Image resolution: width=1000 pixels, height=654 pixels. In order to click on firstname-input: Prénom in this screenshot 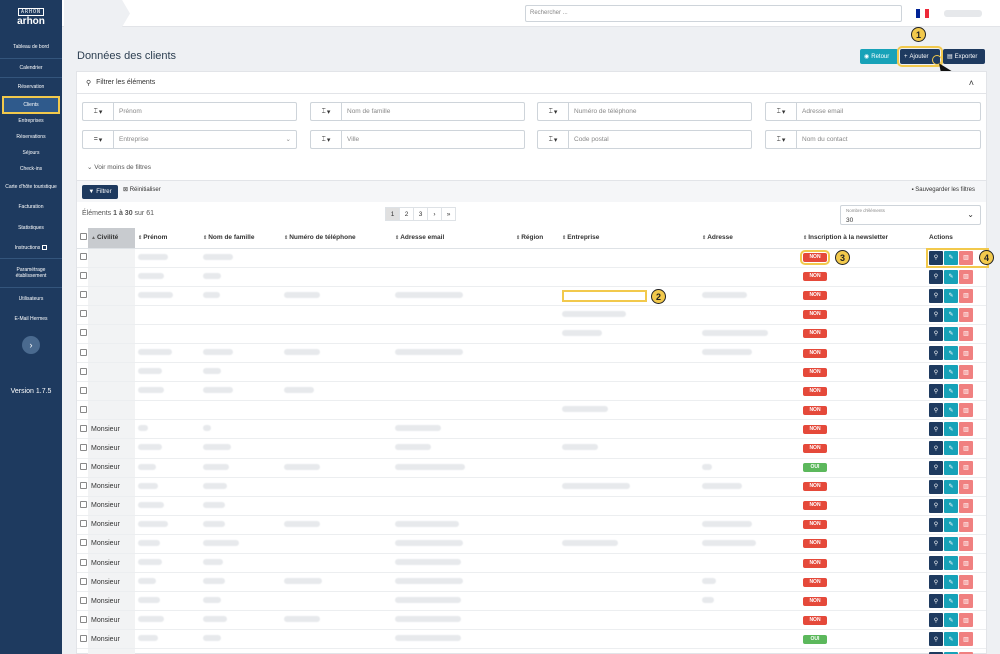, I will do `click(205, 111)`.